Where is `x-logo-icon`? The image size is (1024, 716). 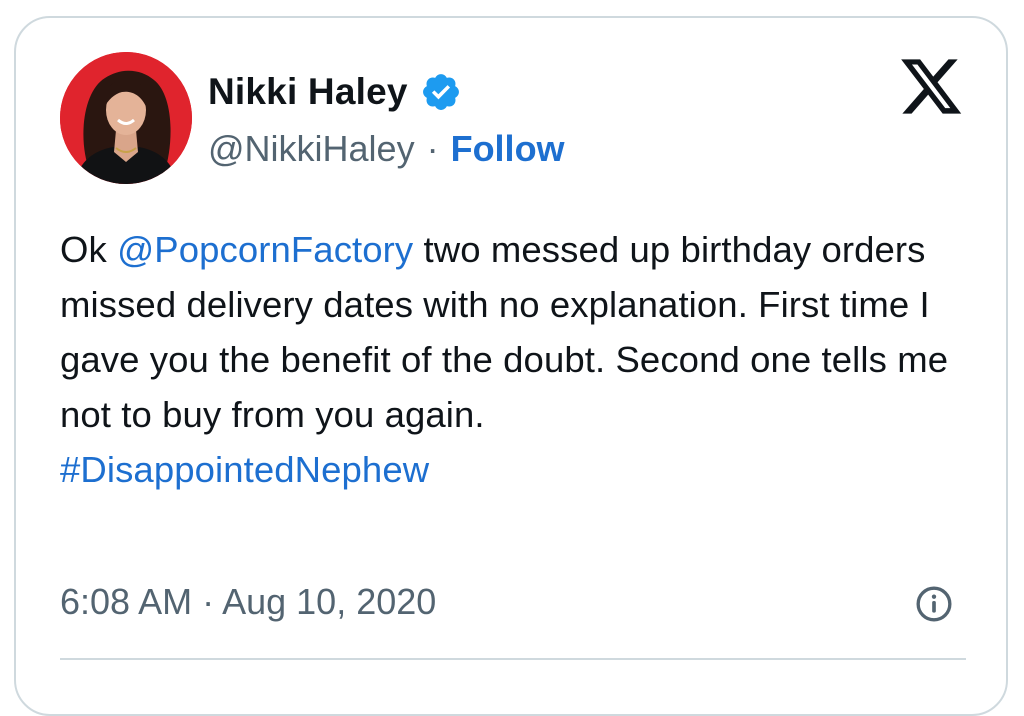 x-logo-icon is located at coordinates (932, 87).